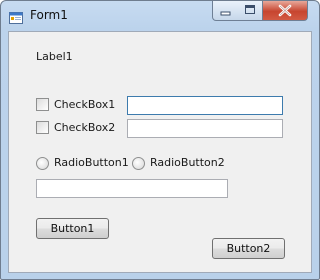 This screenshot has width=320, height=280. What do you see at coordinates (84, 104) in the screenshot?
I see `checkbox1-label: CheckBox1` at bounding box center [84, 104].